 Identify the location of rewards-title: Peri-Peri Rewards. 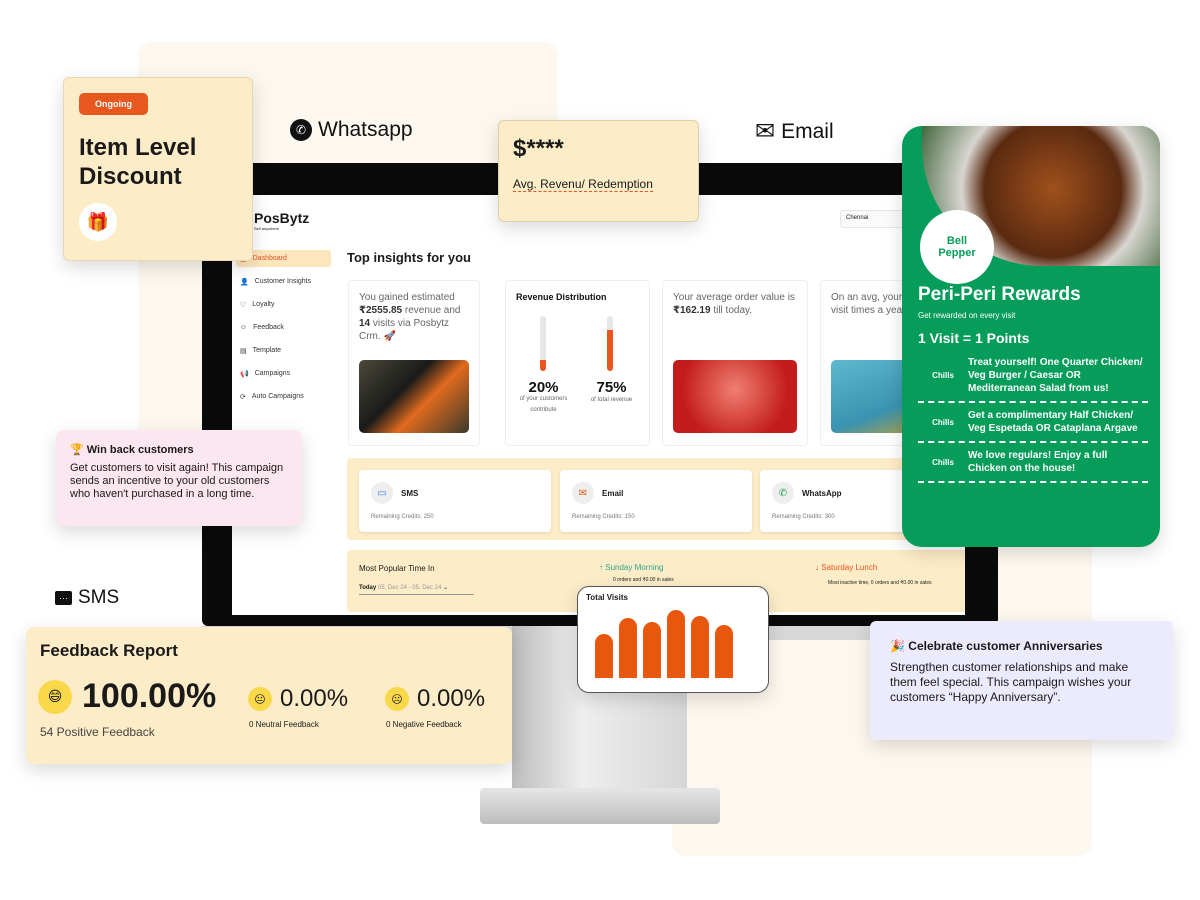
(999, 294).